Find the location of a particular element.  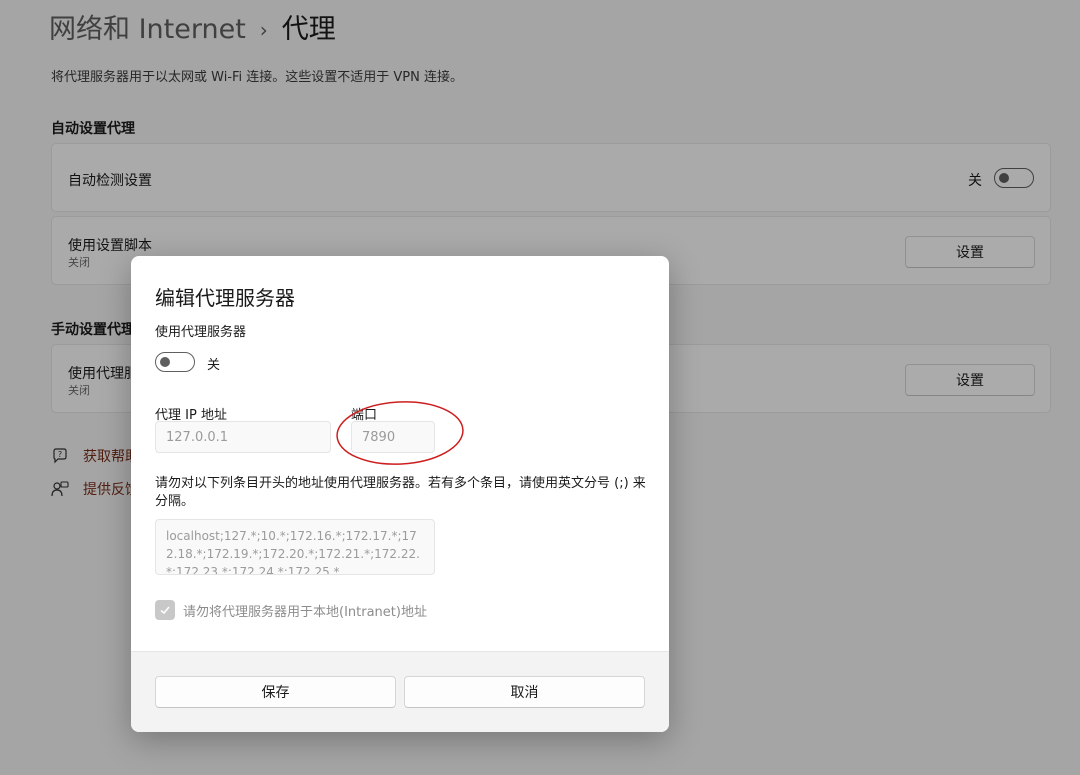

use-proxy-state: 关 is located at coordinates (214, 365).